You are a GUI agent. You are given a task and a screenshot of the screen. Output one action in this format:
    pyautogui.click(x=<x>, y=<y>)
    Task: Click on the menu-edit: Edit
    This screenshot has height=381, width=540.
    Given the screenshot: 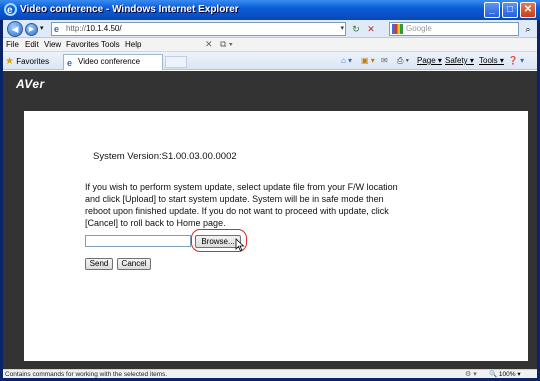 What is the action you would take?
    pyautogui.click(x=32, y=44)
    